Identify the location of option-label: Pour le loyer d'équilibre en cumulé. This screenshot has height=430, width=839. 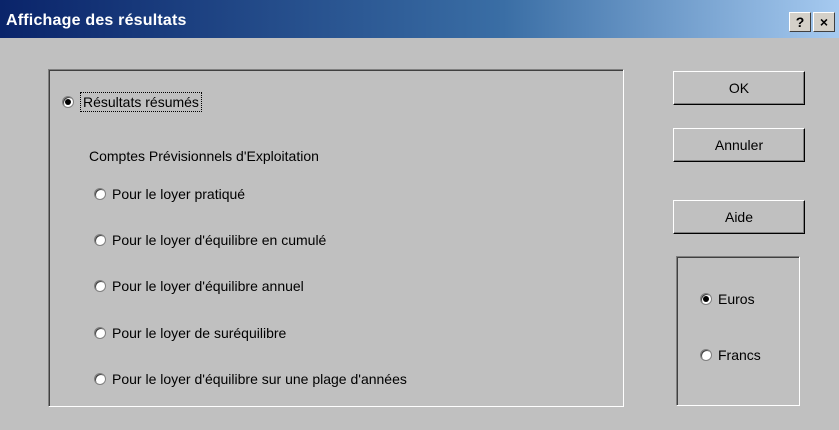
(219, 240).